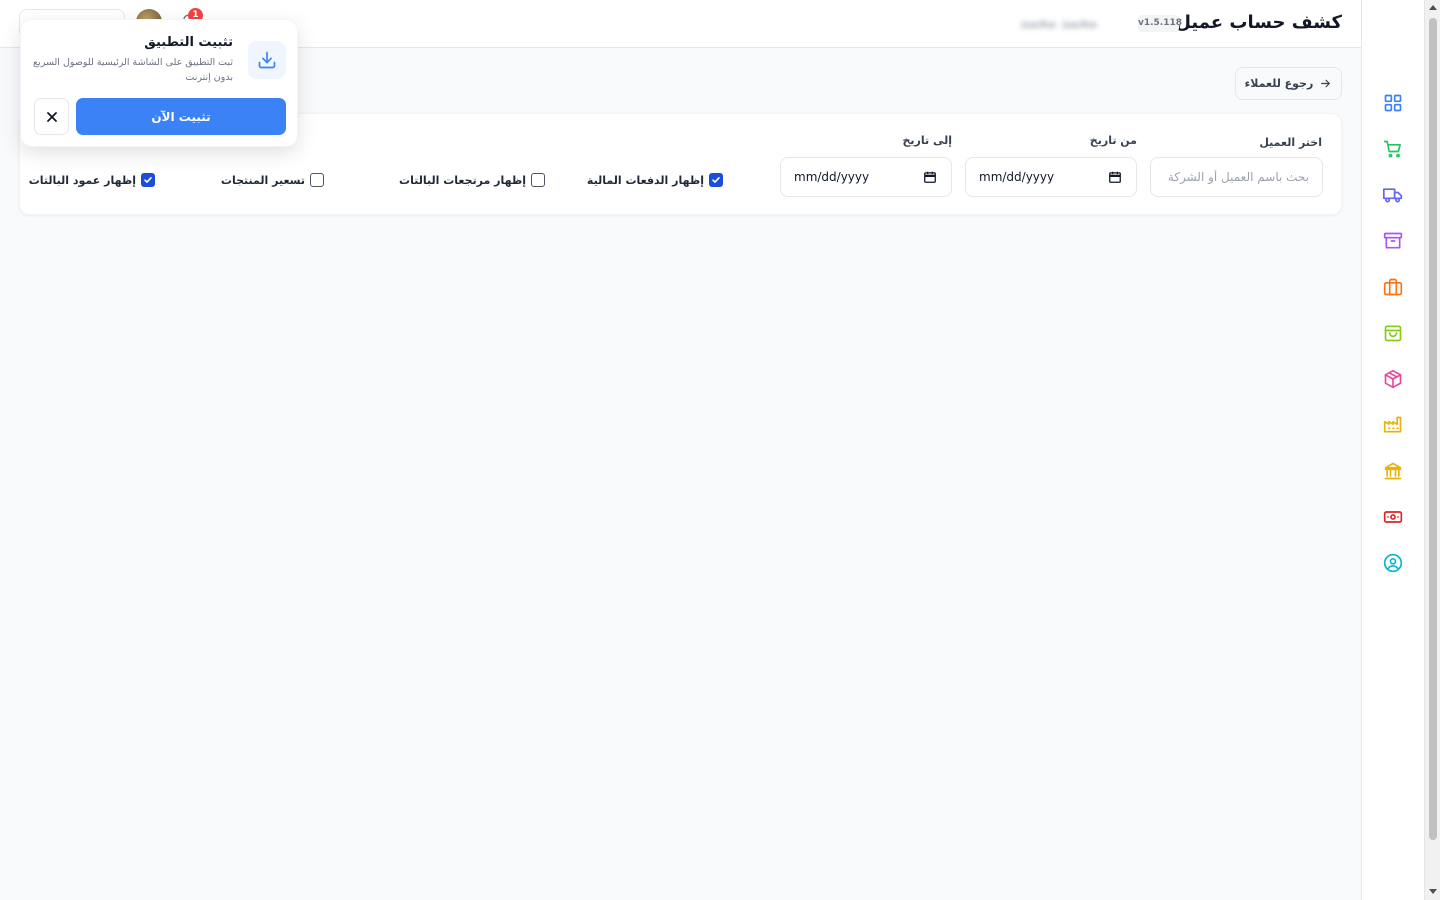  What do you see at coordinates (832, 177) in the screenshot?
I see `to-date-value: mm/dd/yyyy` at bounding box center [832, 177].